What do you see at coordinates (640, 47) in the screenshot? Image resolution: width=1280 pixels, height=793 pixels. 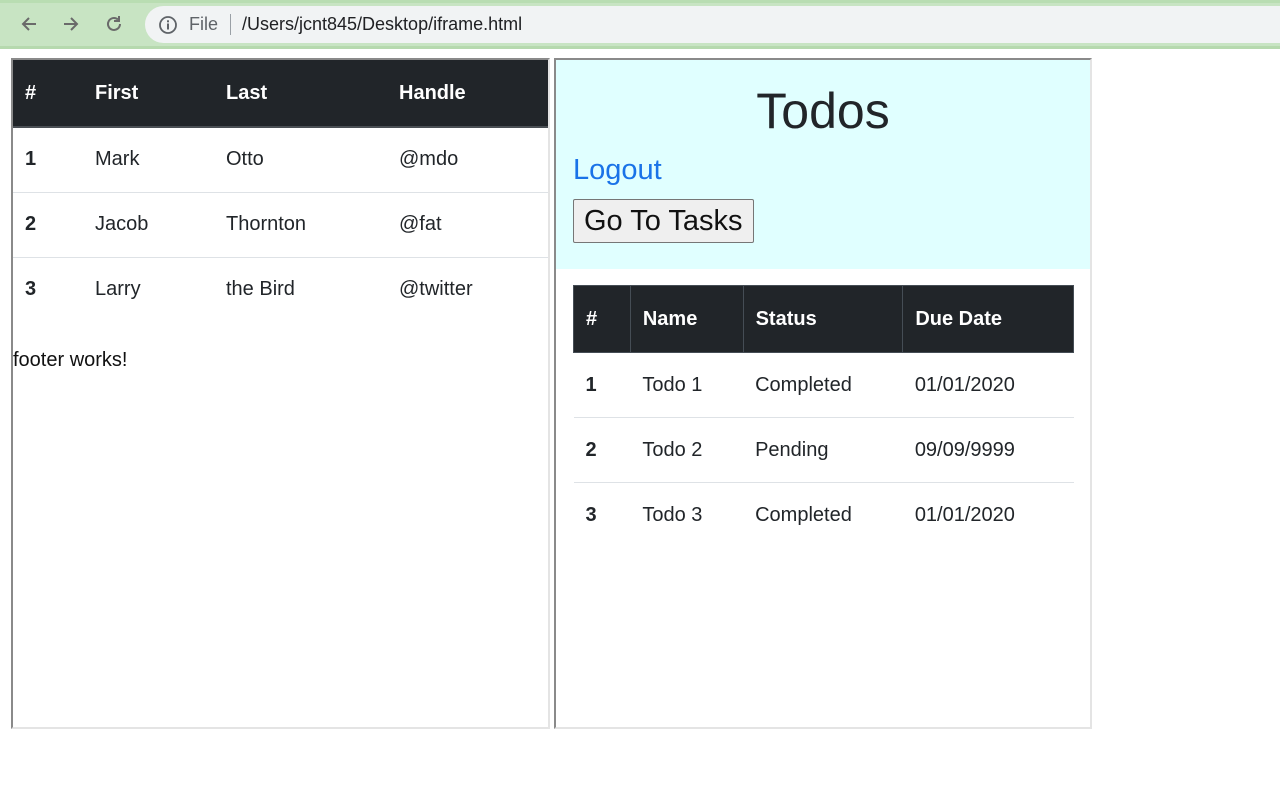 I see `toolbar-divider` at bounding box center [640, 47].